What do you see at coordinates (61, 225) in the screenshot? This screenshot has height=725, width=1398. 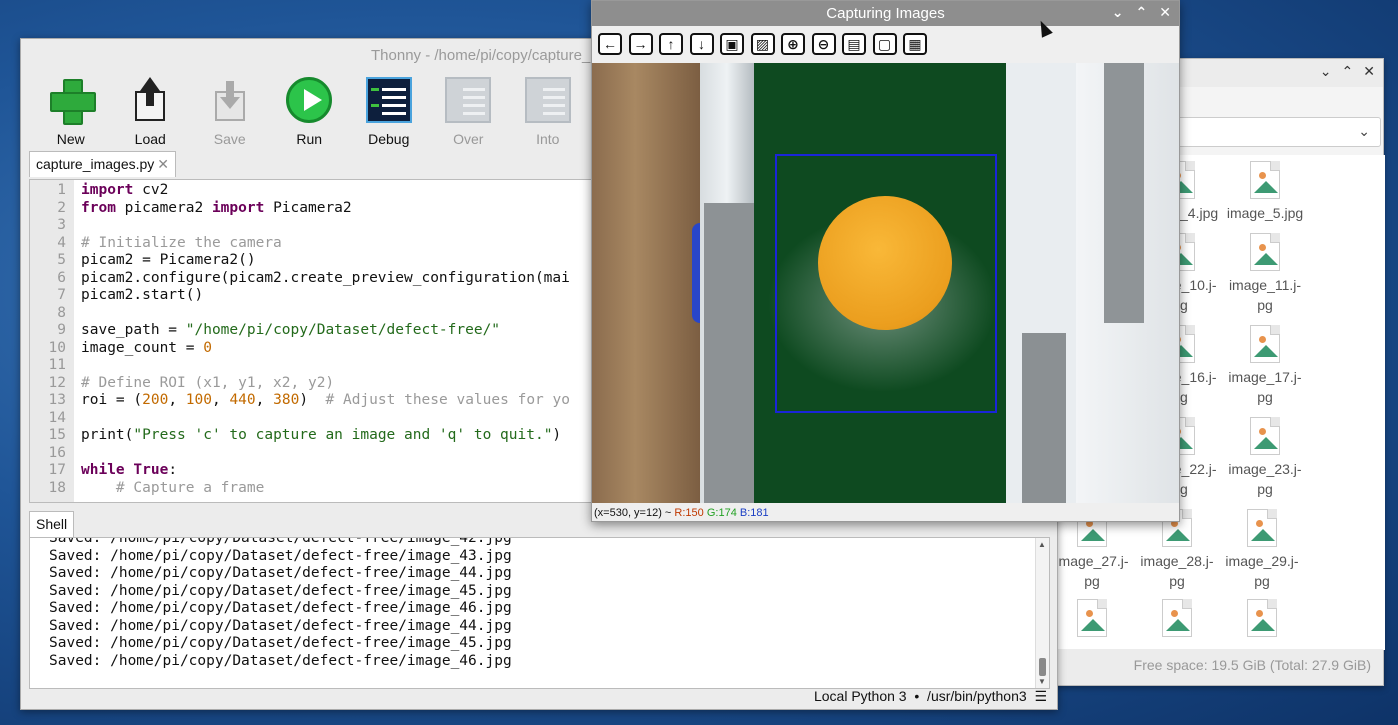 I see `line-number: 3` at bounding box center [61, 225].